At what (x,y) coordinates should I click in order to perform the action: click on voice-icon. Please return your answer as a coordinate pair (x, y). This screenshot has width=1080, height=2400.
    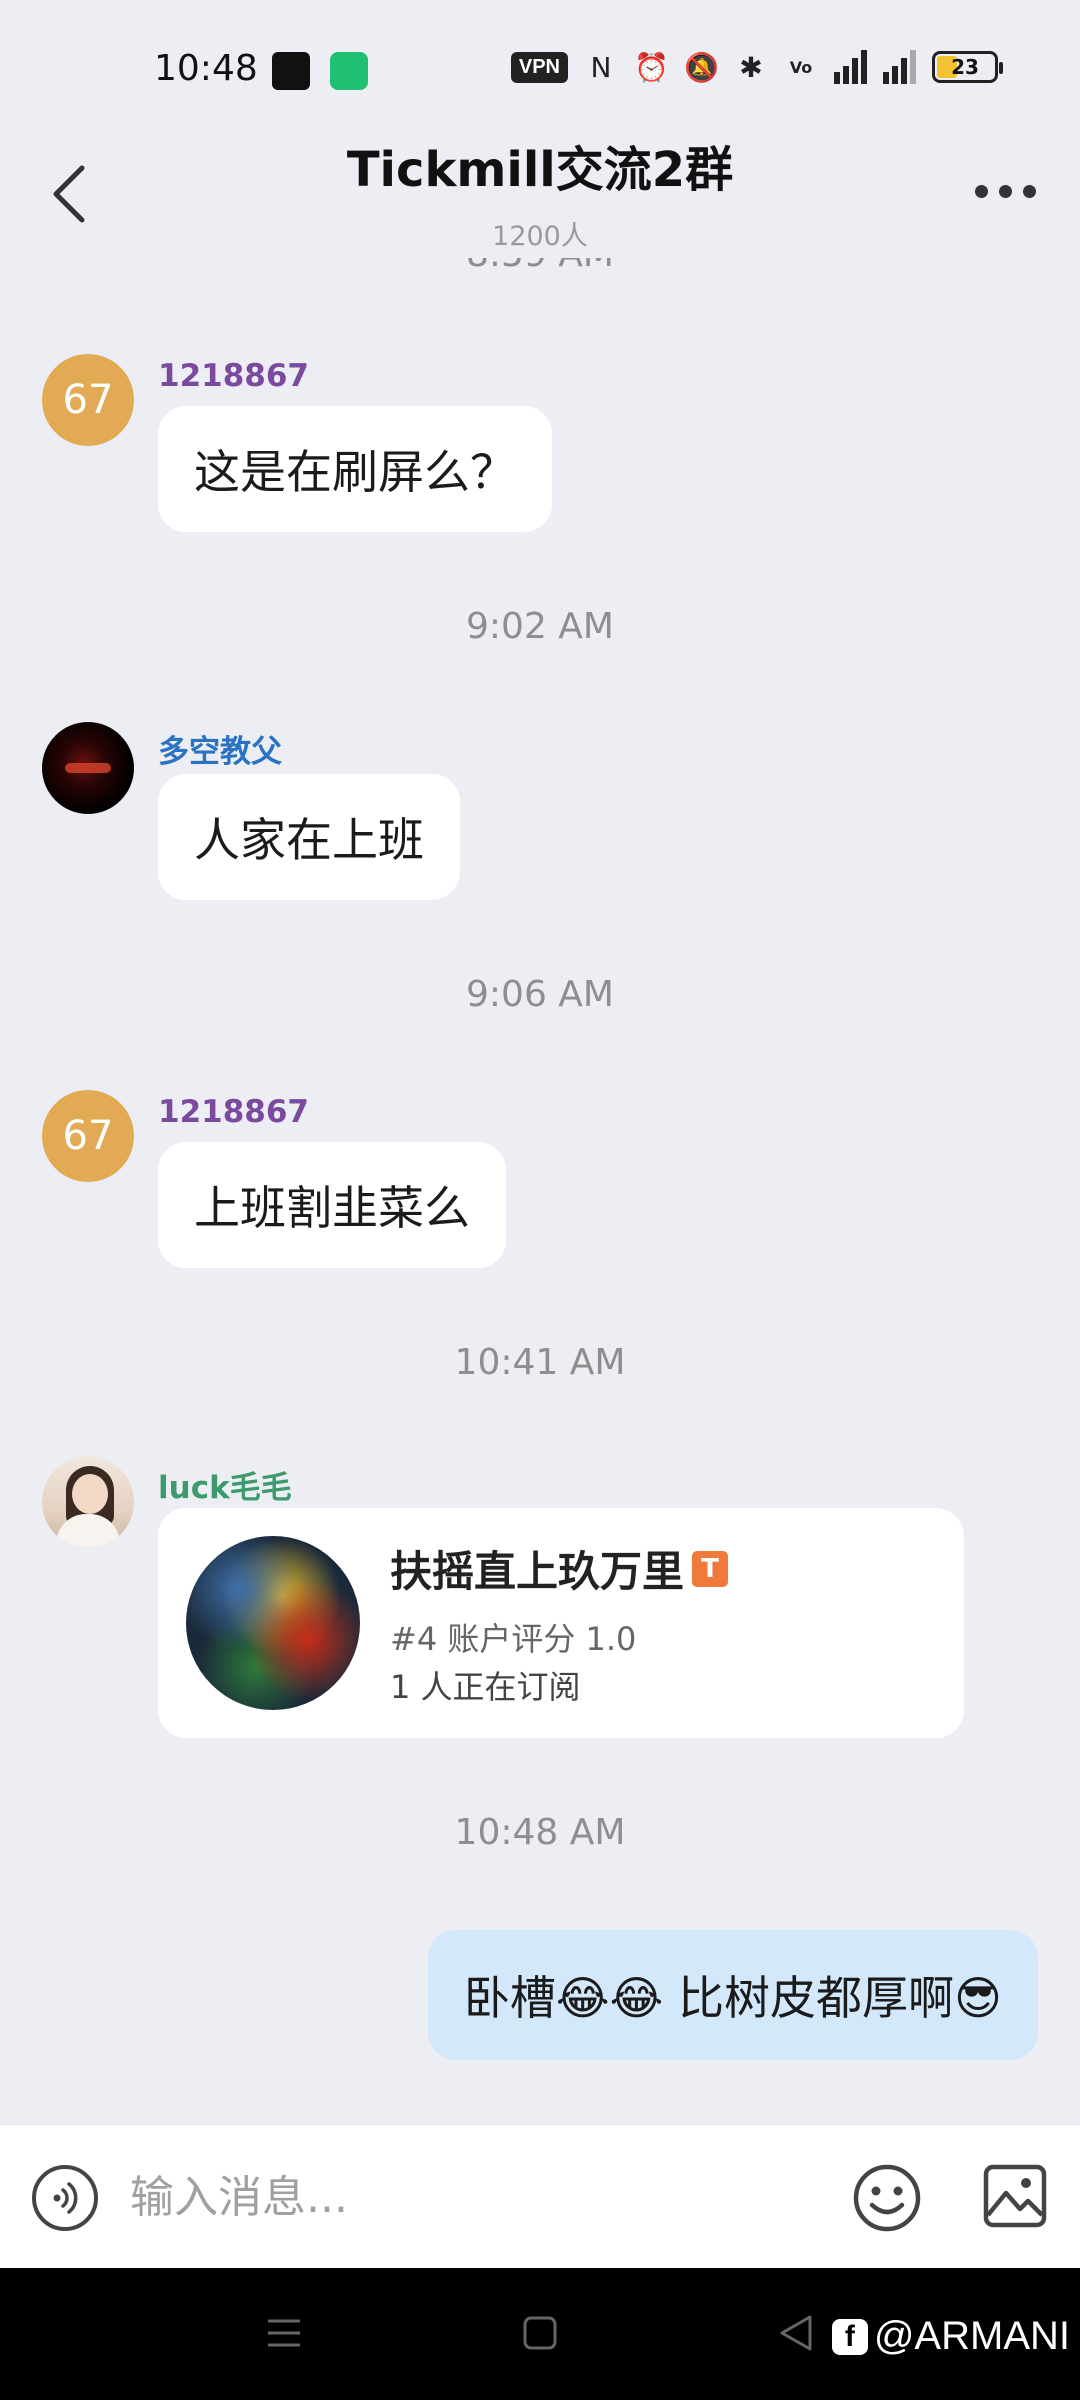
    Looking at the image, I should click on (65, 2198).